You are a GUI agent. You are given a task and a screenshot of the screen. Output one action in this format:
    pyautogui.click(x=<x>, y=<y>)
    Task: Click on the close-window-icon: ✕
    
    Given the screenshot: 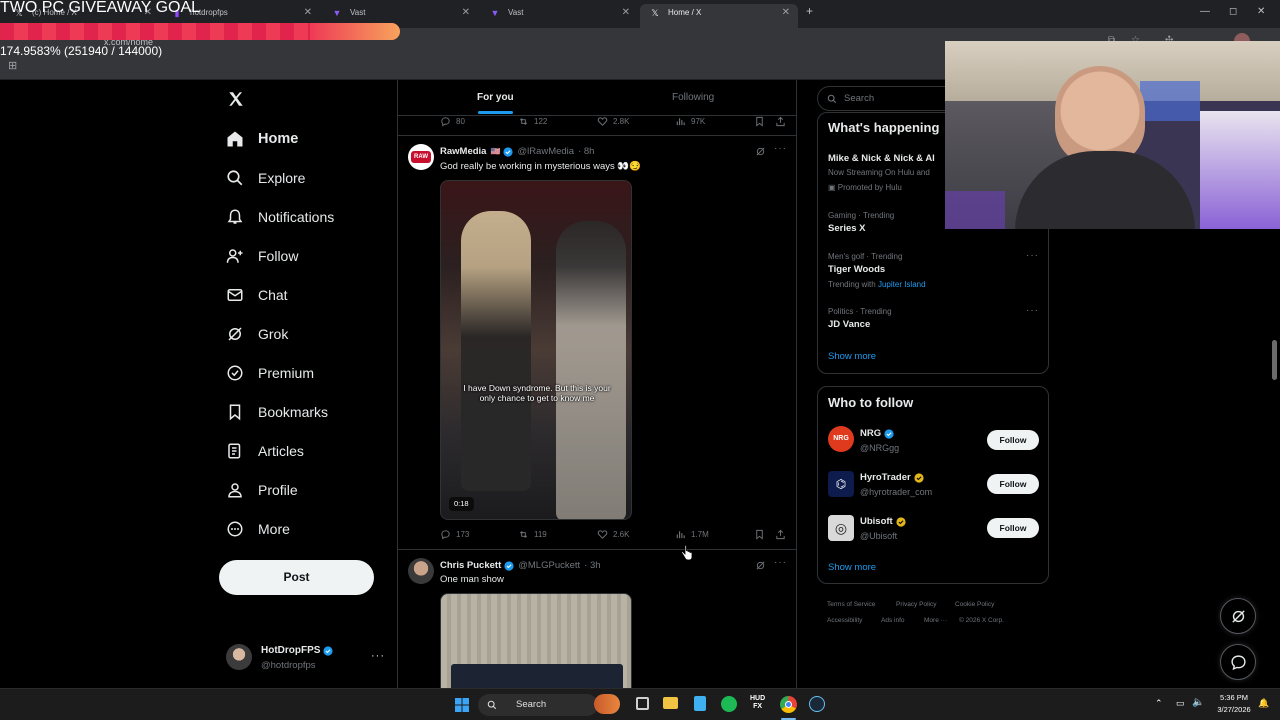 What is the action you would take?
    pyautogui.click(x=1261, y=11)
    